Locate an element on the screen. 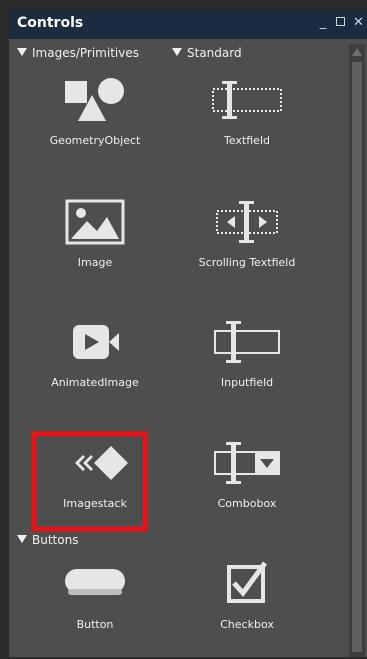 This screenshot has width=367, height=659. selection-highlight is located at coordinates (89, 481).